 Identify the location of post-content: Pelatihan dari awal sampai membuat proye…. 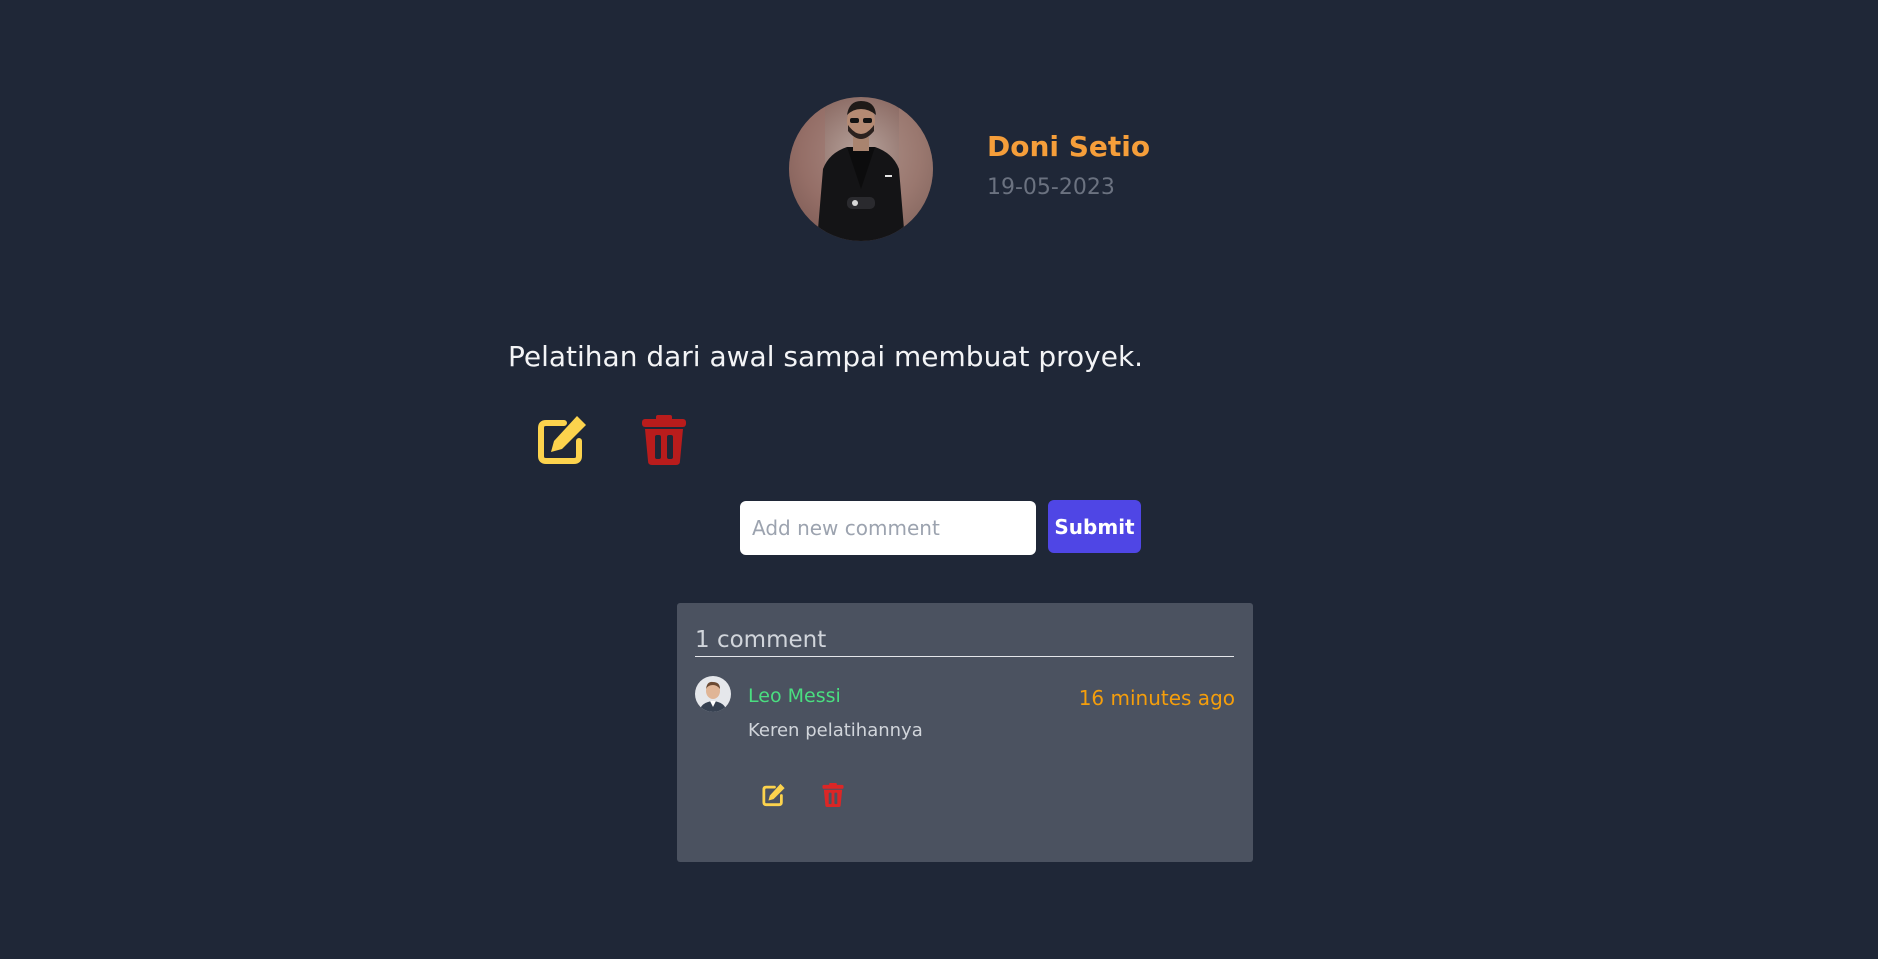
(826, 356).